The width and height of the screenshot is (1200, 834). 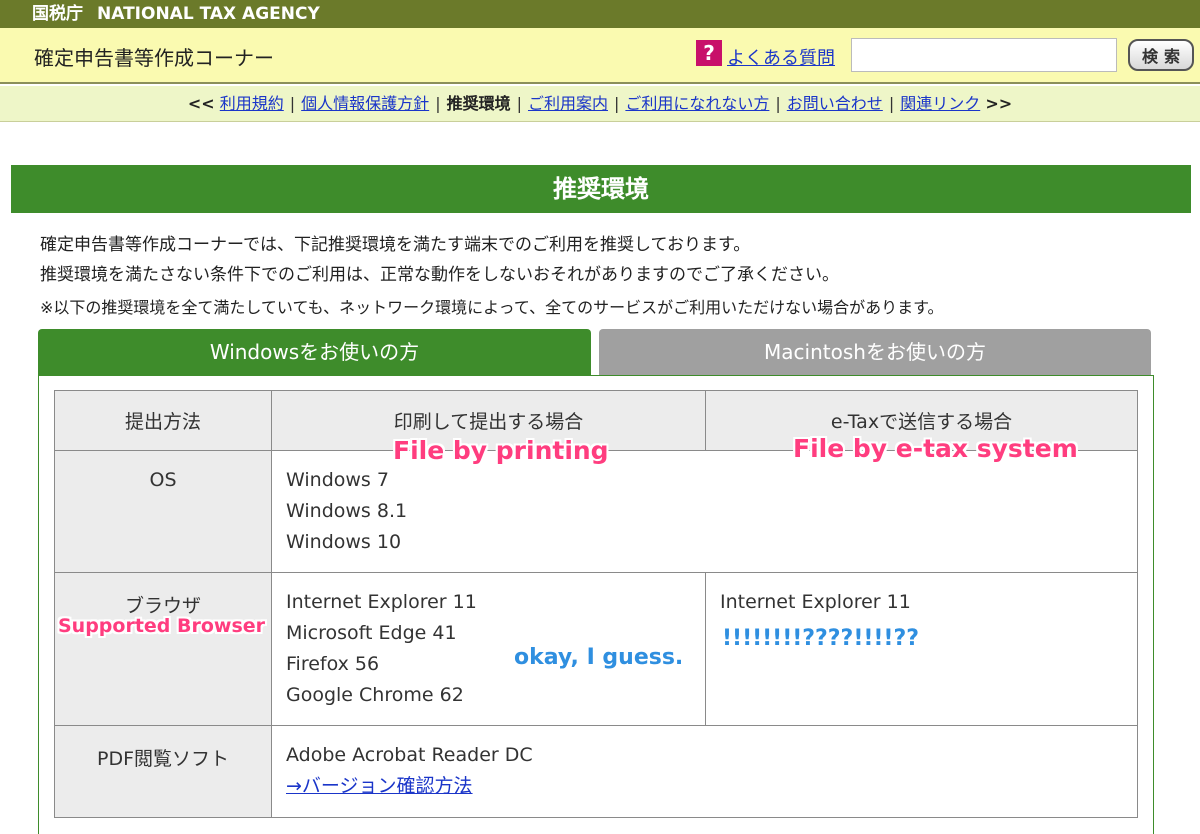 I want to click on row-label-os: OS, so click(x=163, y=511).